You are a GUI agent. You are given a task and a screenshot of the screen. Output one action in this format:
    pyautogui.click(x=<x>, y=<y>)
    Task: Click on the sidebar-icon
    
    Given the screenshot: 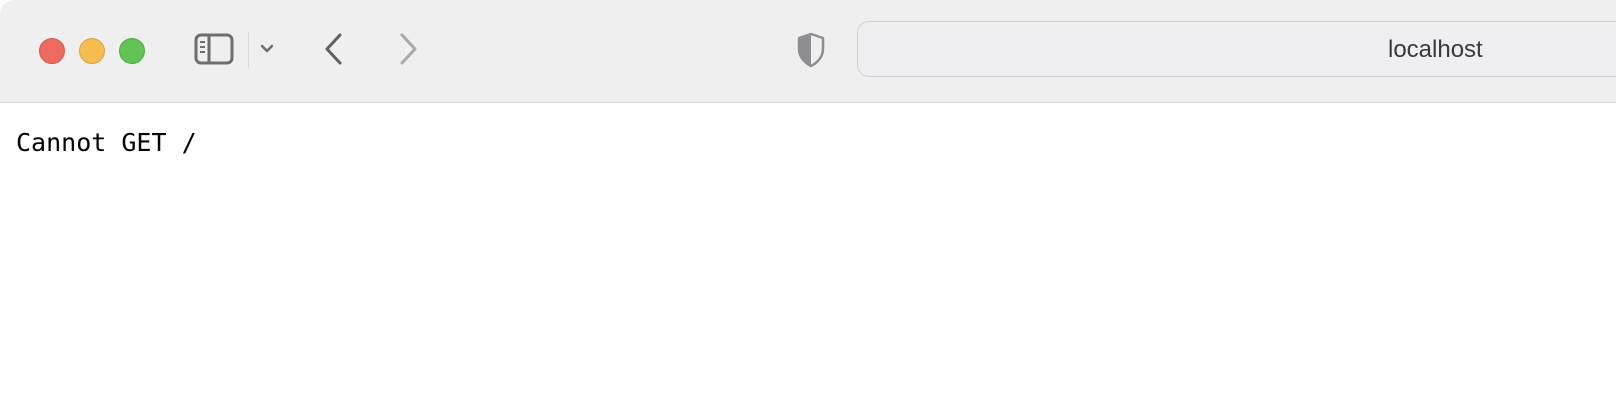 What is the action you would take?
    pyautogui.click(x=214, y=49)
    